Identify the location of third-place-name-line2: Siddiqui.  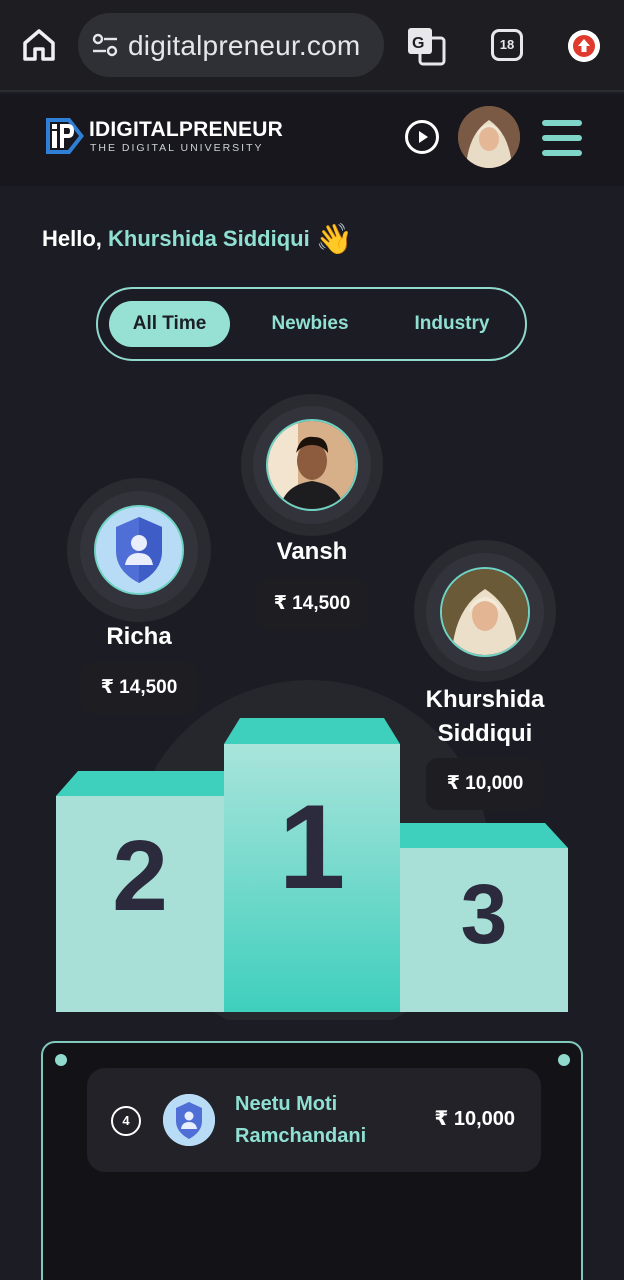
(485, 733).